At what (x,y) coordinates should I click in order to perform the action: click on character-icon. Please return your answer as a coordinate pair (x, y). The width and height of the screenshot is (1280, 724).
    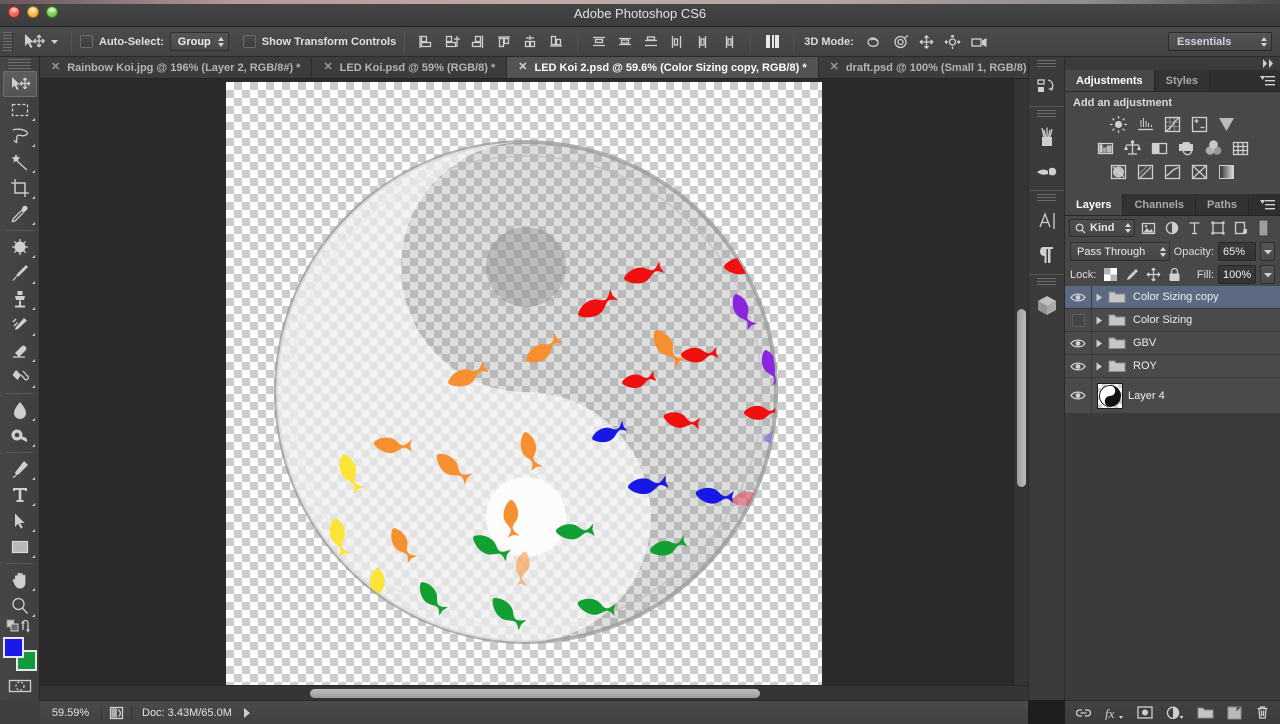
    Looking at the image, I should click on (1046, 221).